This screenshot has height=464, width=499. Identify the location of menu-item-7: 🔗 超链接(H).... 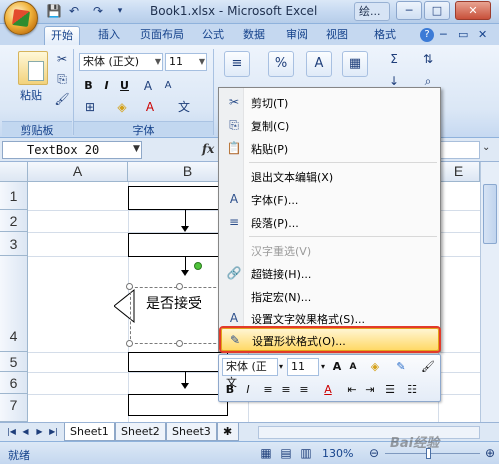
(330, 273).